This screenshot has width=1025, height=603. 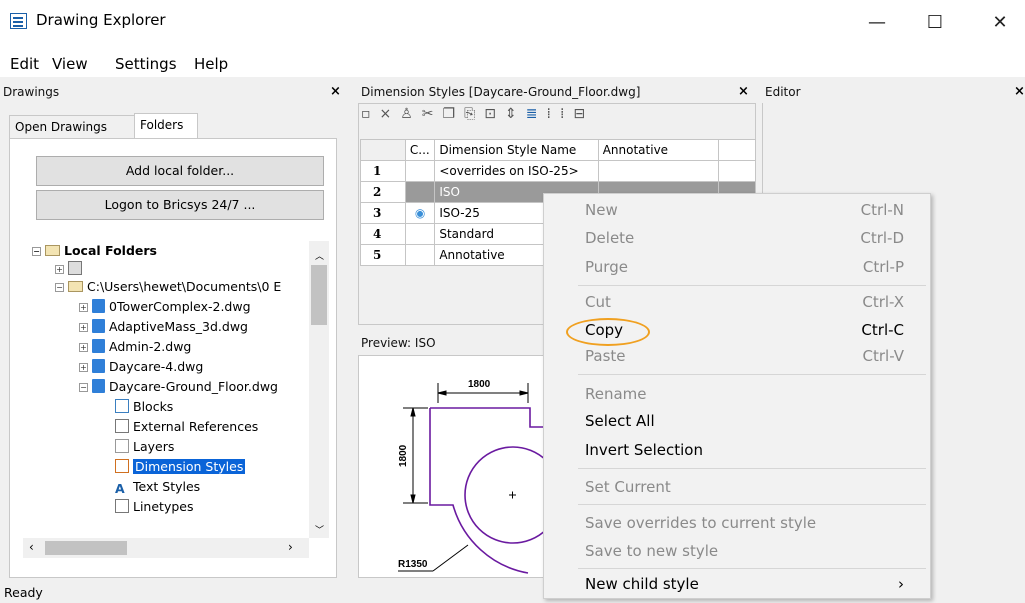 I want to click on menu-settings: Settings, so click(x=146, y=64).